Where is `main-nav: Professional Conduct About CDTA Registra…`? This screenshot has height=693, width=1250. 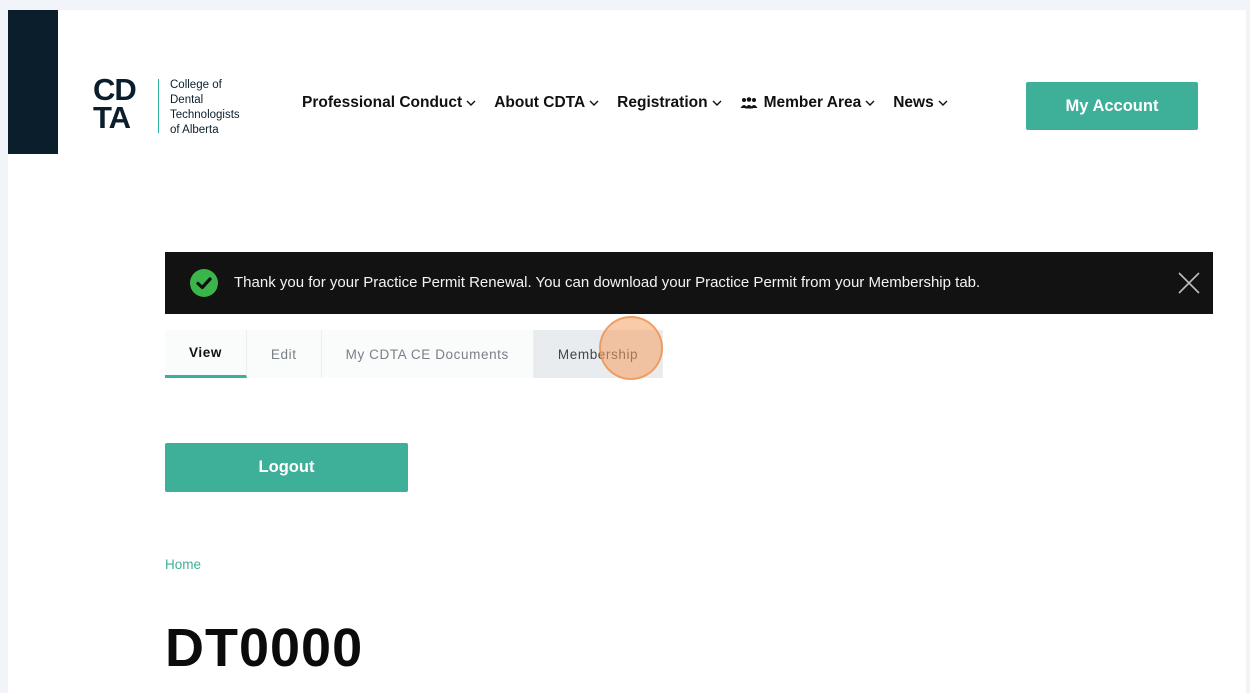
main-nav: Professional Conduct About CDTA Registra… is located at coordinates (634, 103).